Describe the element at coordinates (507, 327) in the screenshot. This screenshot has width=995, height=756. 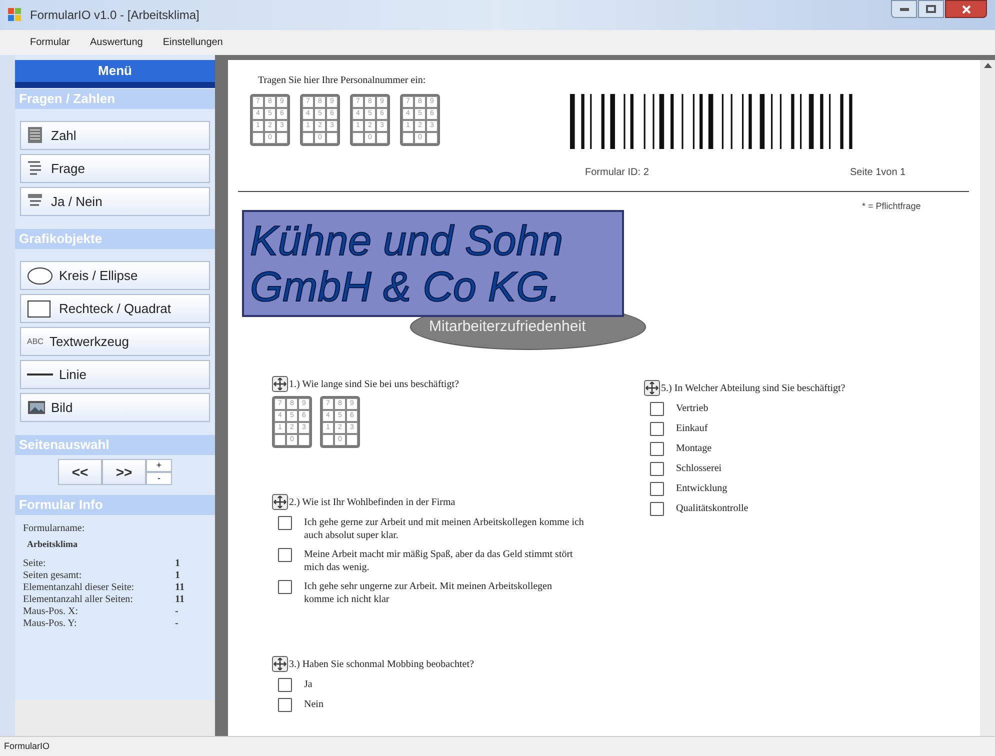
I see `logo-subtitle: Mitarbeiterzufriedenheit` at that location.